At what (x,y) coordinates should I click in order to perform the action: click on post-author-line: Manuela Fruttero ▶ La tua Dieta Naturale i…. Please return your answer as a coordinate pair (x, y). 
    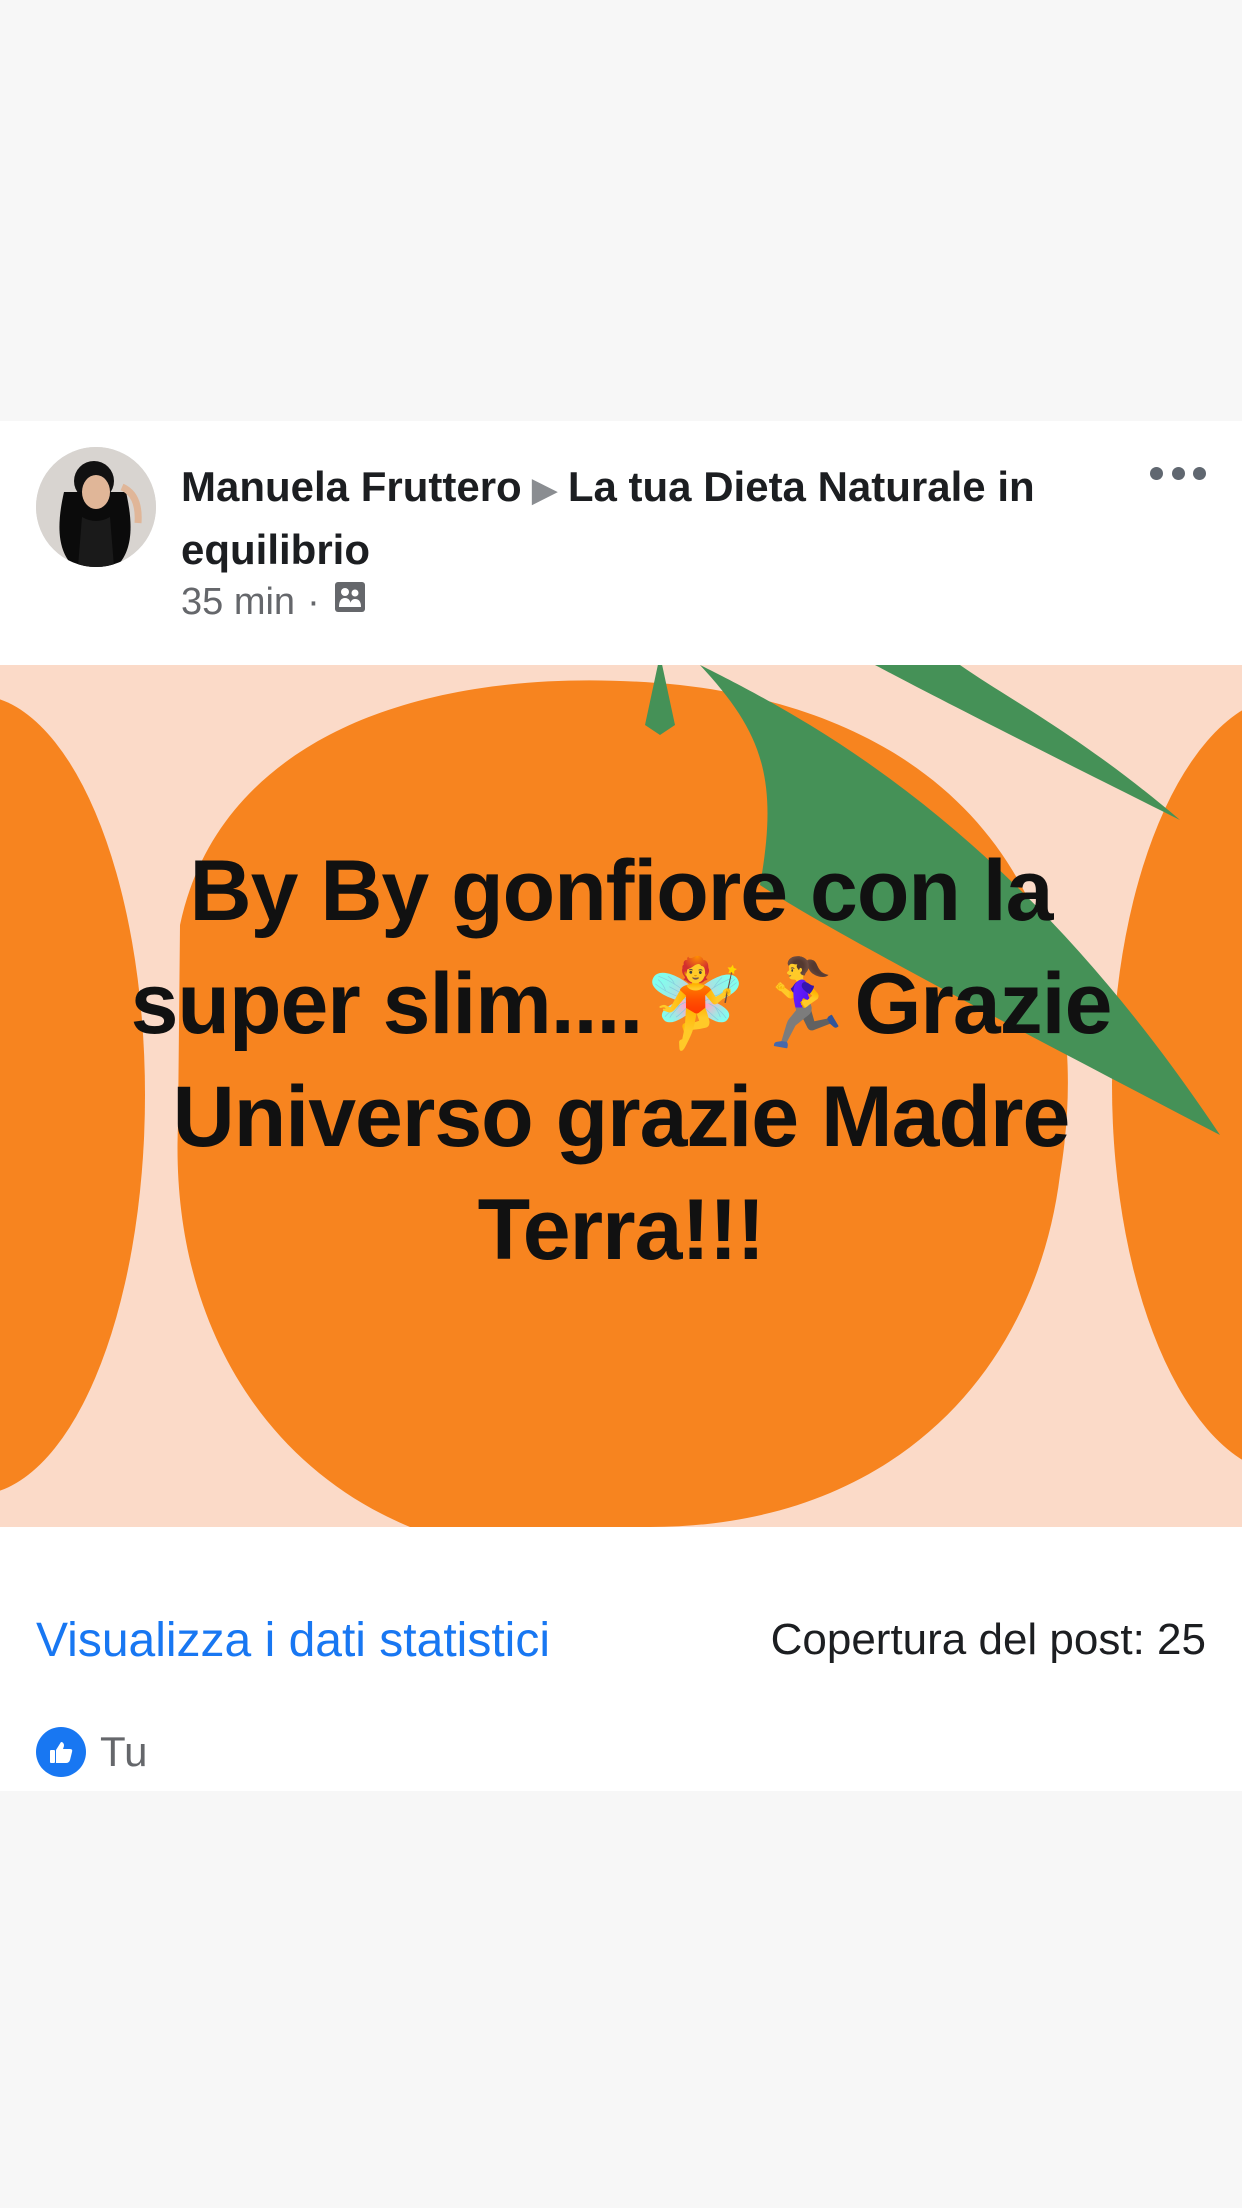
    Looking at the image, I should click on (661, 518).